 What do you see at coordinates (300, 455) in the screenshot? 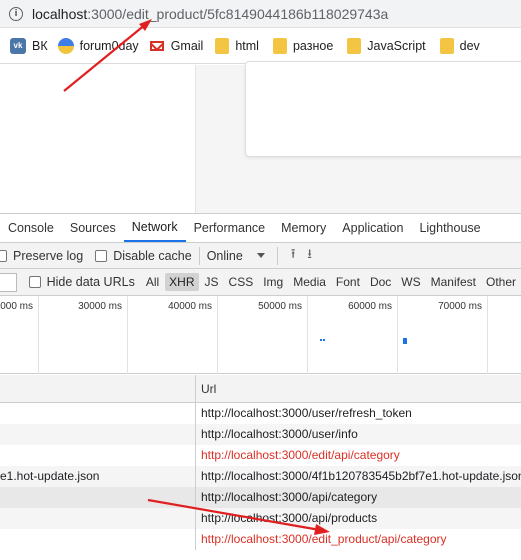
I see `request-url: http://localhost:3000/edit/api/category` at bounding box center [300, 455].